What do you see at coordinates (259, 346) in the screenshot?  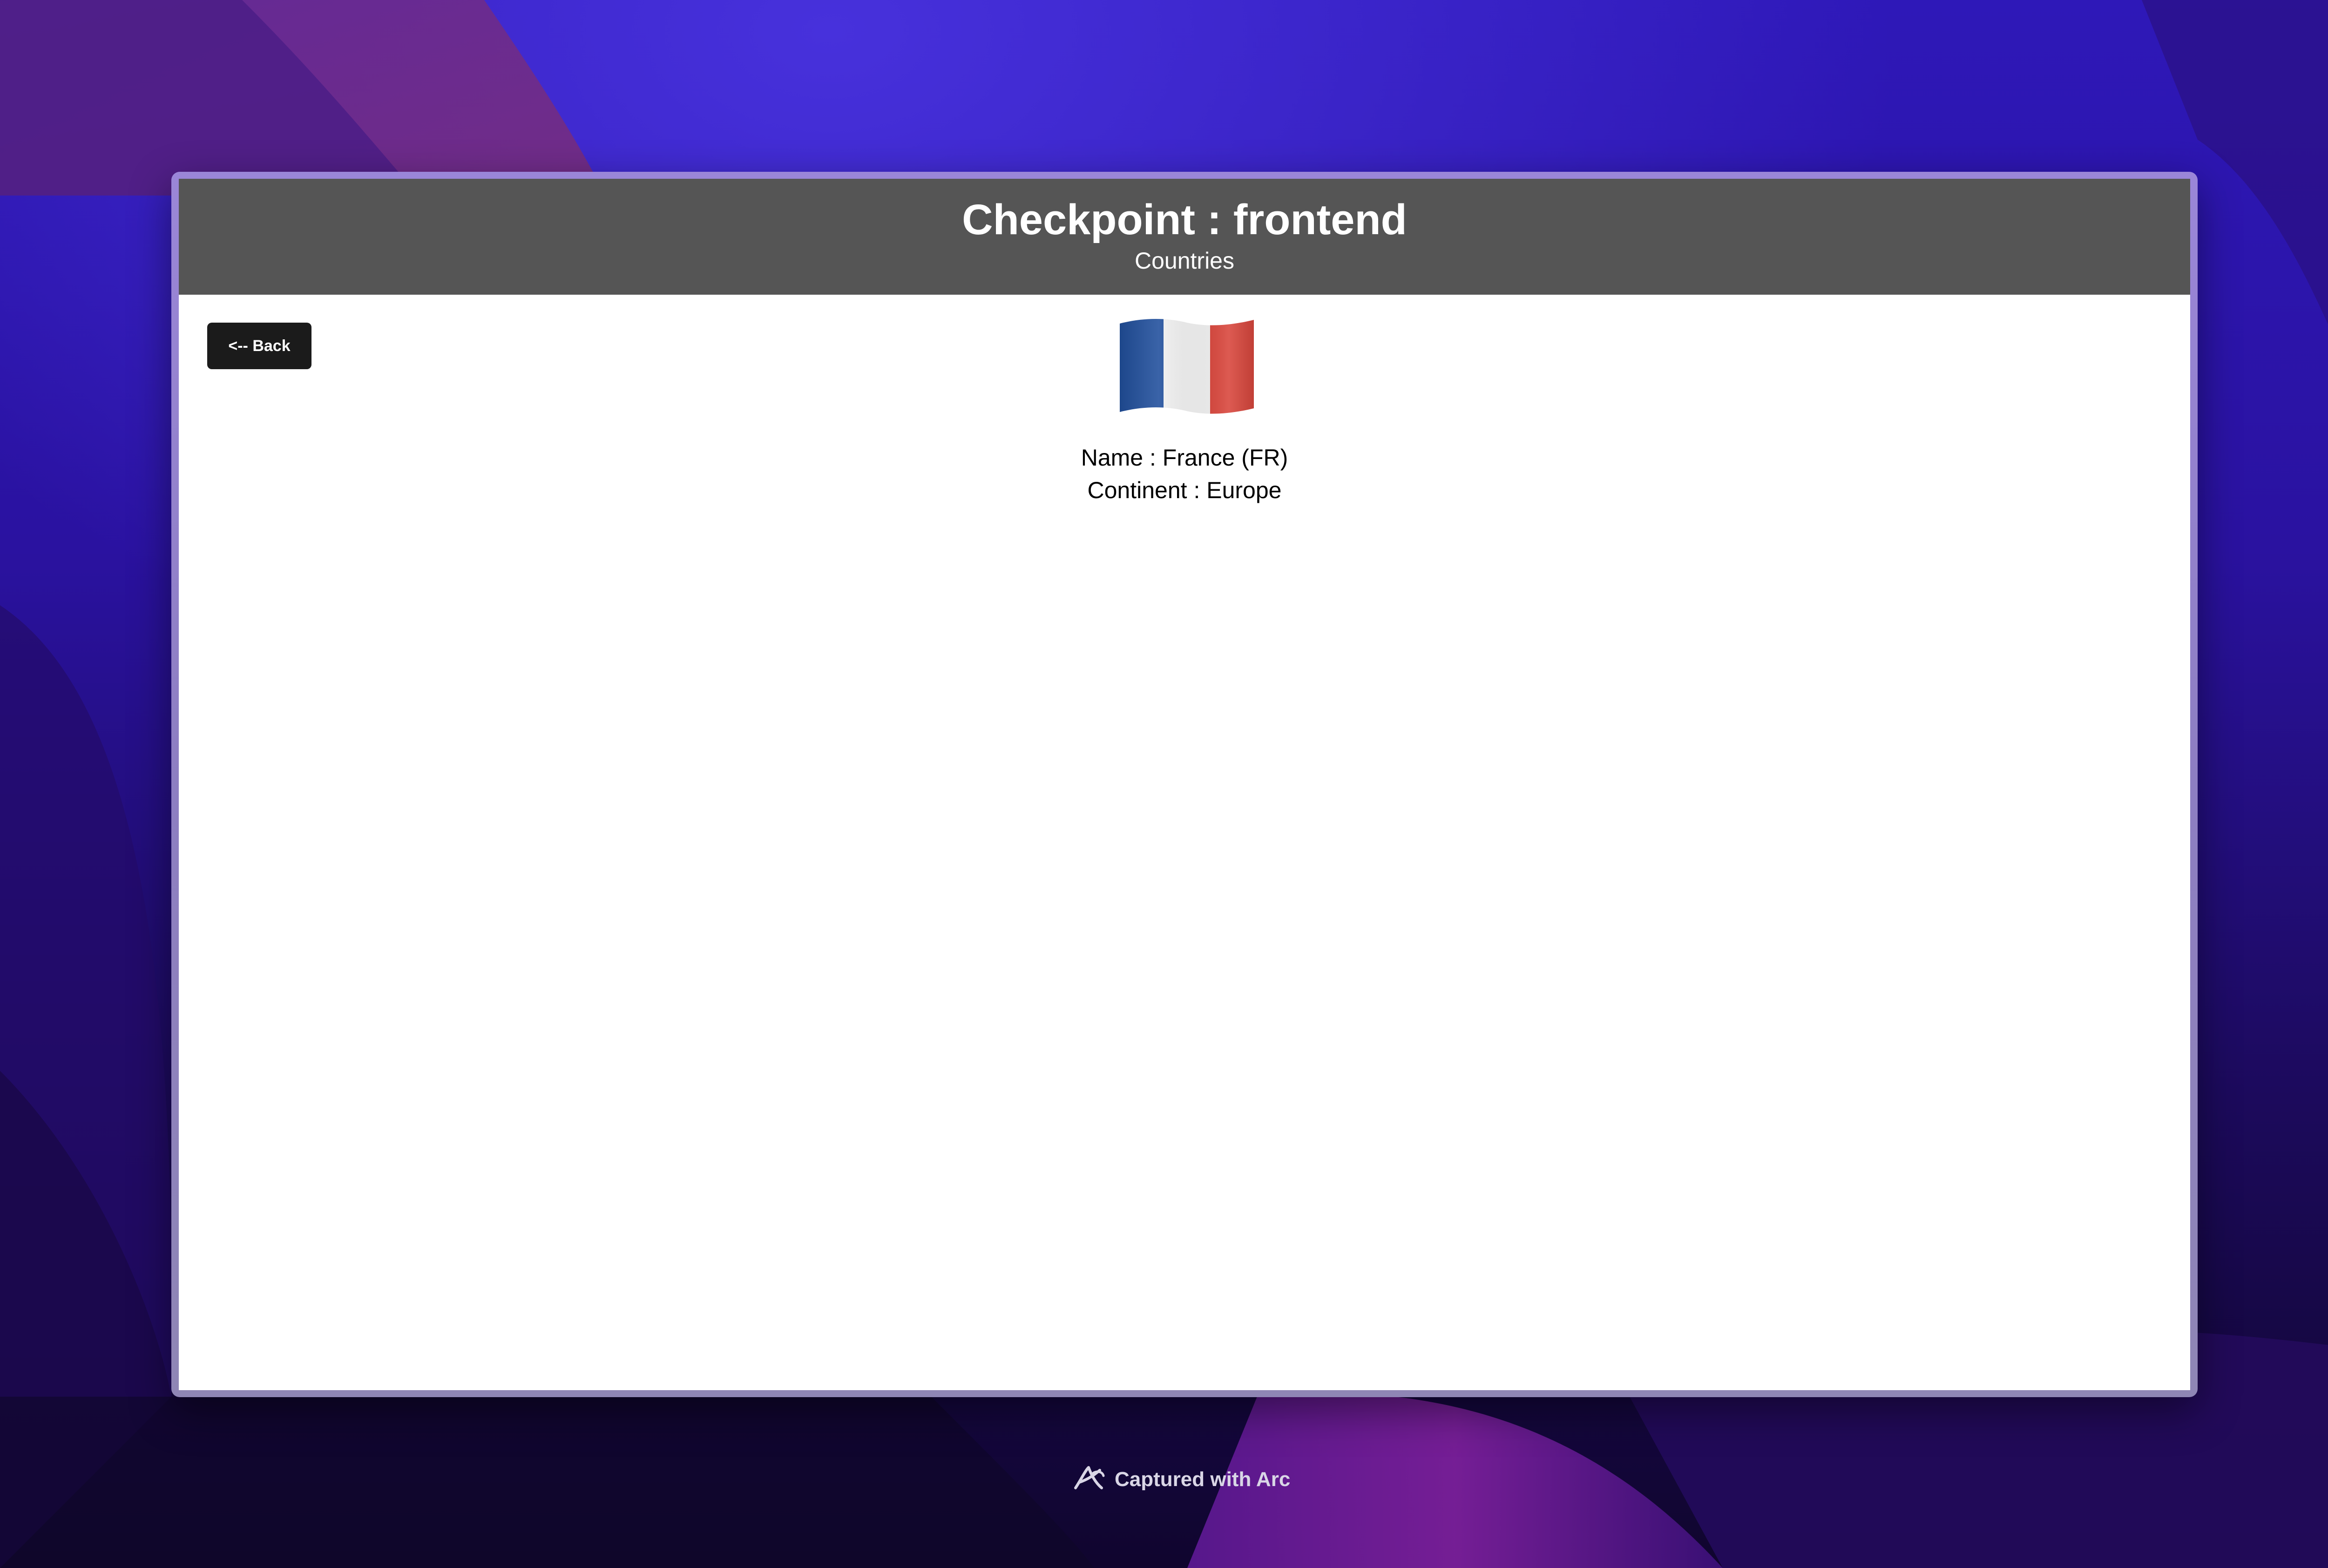 I see `back-button: <-- Back` at bounding box center [259, 346].